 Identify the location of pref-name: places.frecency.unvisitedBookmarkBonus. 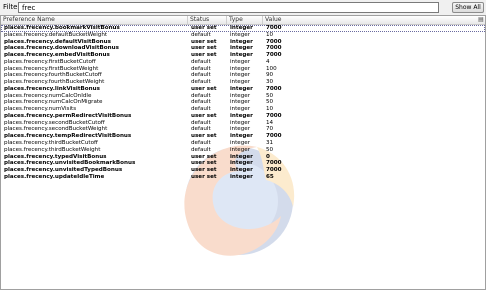
(70, 163).